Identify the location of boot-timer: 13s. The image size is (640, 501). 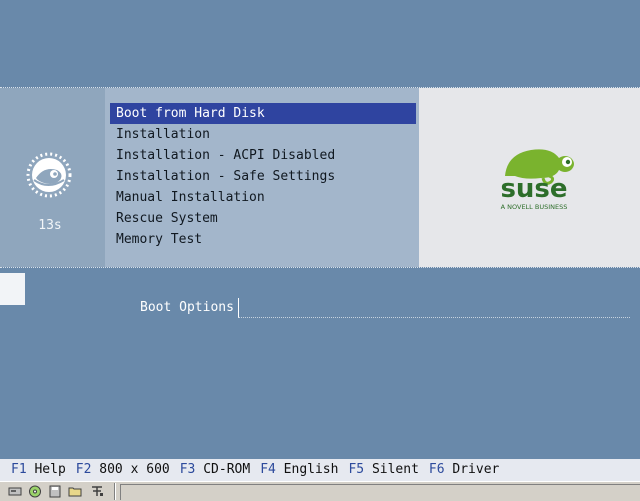
(50, 225).